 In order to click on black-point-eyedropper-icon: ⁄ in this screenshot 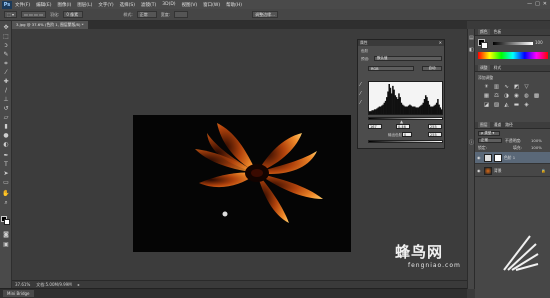, I will do `click(362, 85)`.